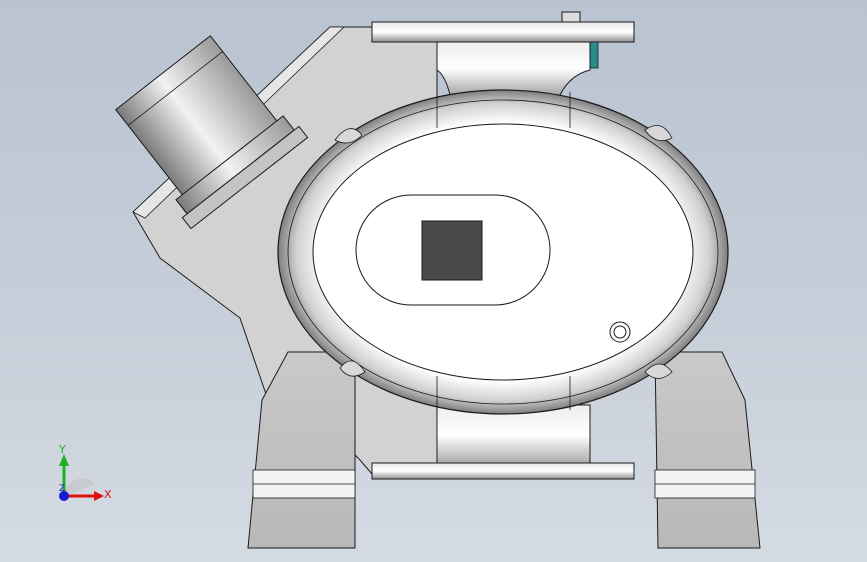  What do you see at coordinates (62, 449) in the screenshot?
I see `triad-y-label: Y` at bounding box center [62, 449].